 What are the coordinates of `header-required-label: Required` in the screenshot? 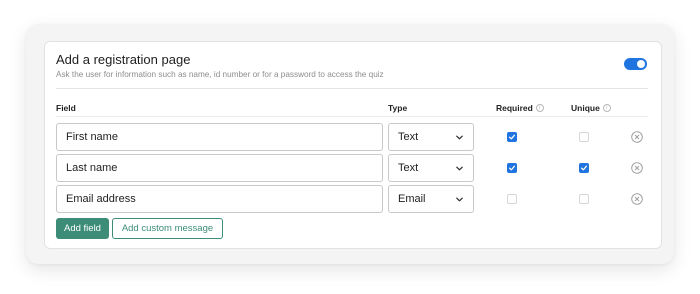 It's located at (514, 108).